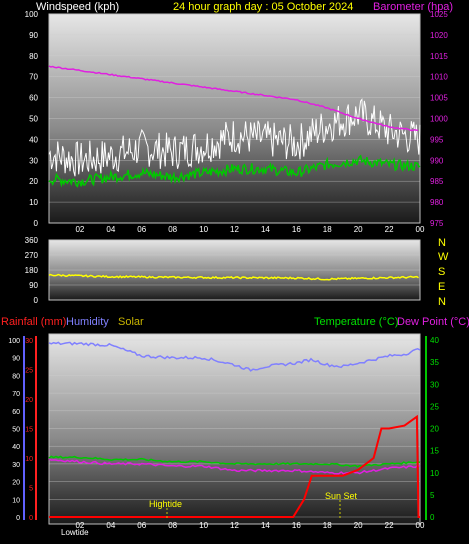 The width and height of the screenshot is (469, 544). Describe the element at coordinates (439, 77) in the screenshot. I see `barometer-y-tick: 1010` at that location.